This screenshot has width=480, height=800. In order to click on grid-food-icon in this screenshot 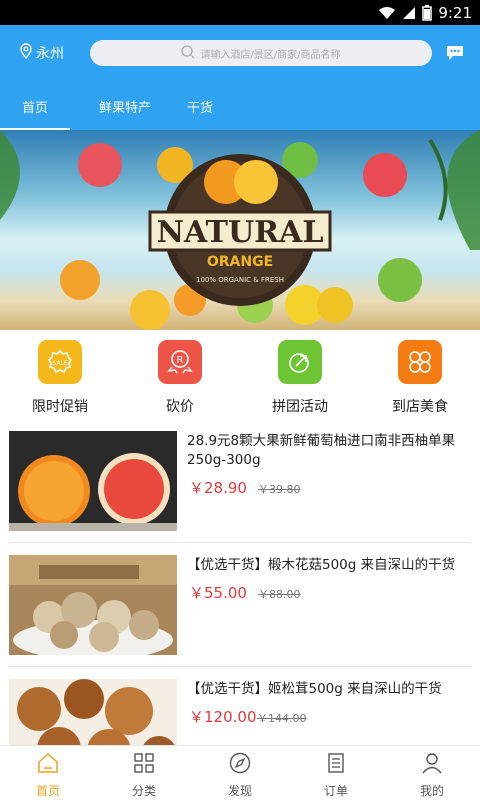, I will do `click(420, 362)`.